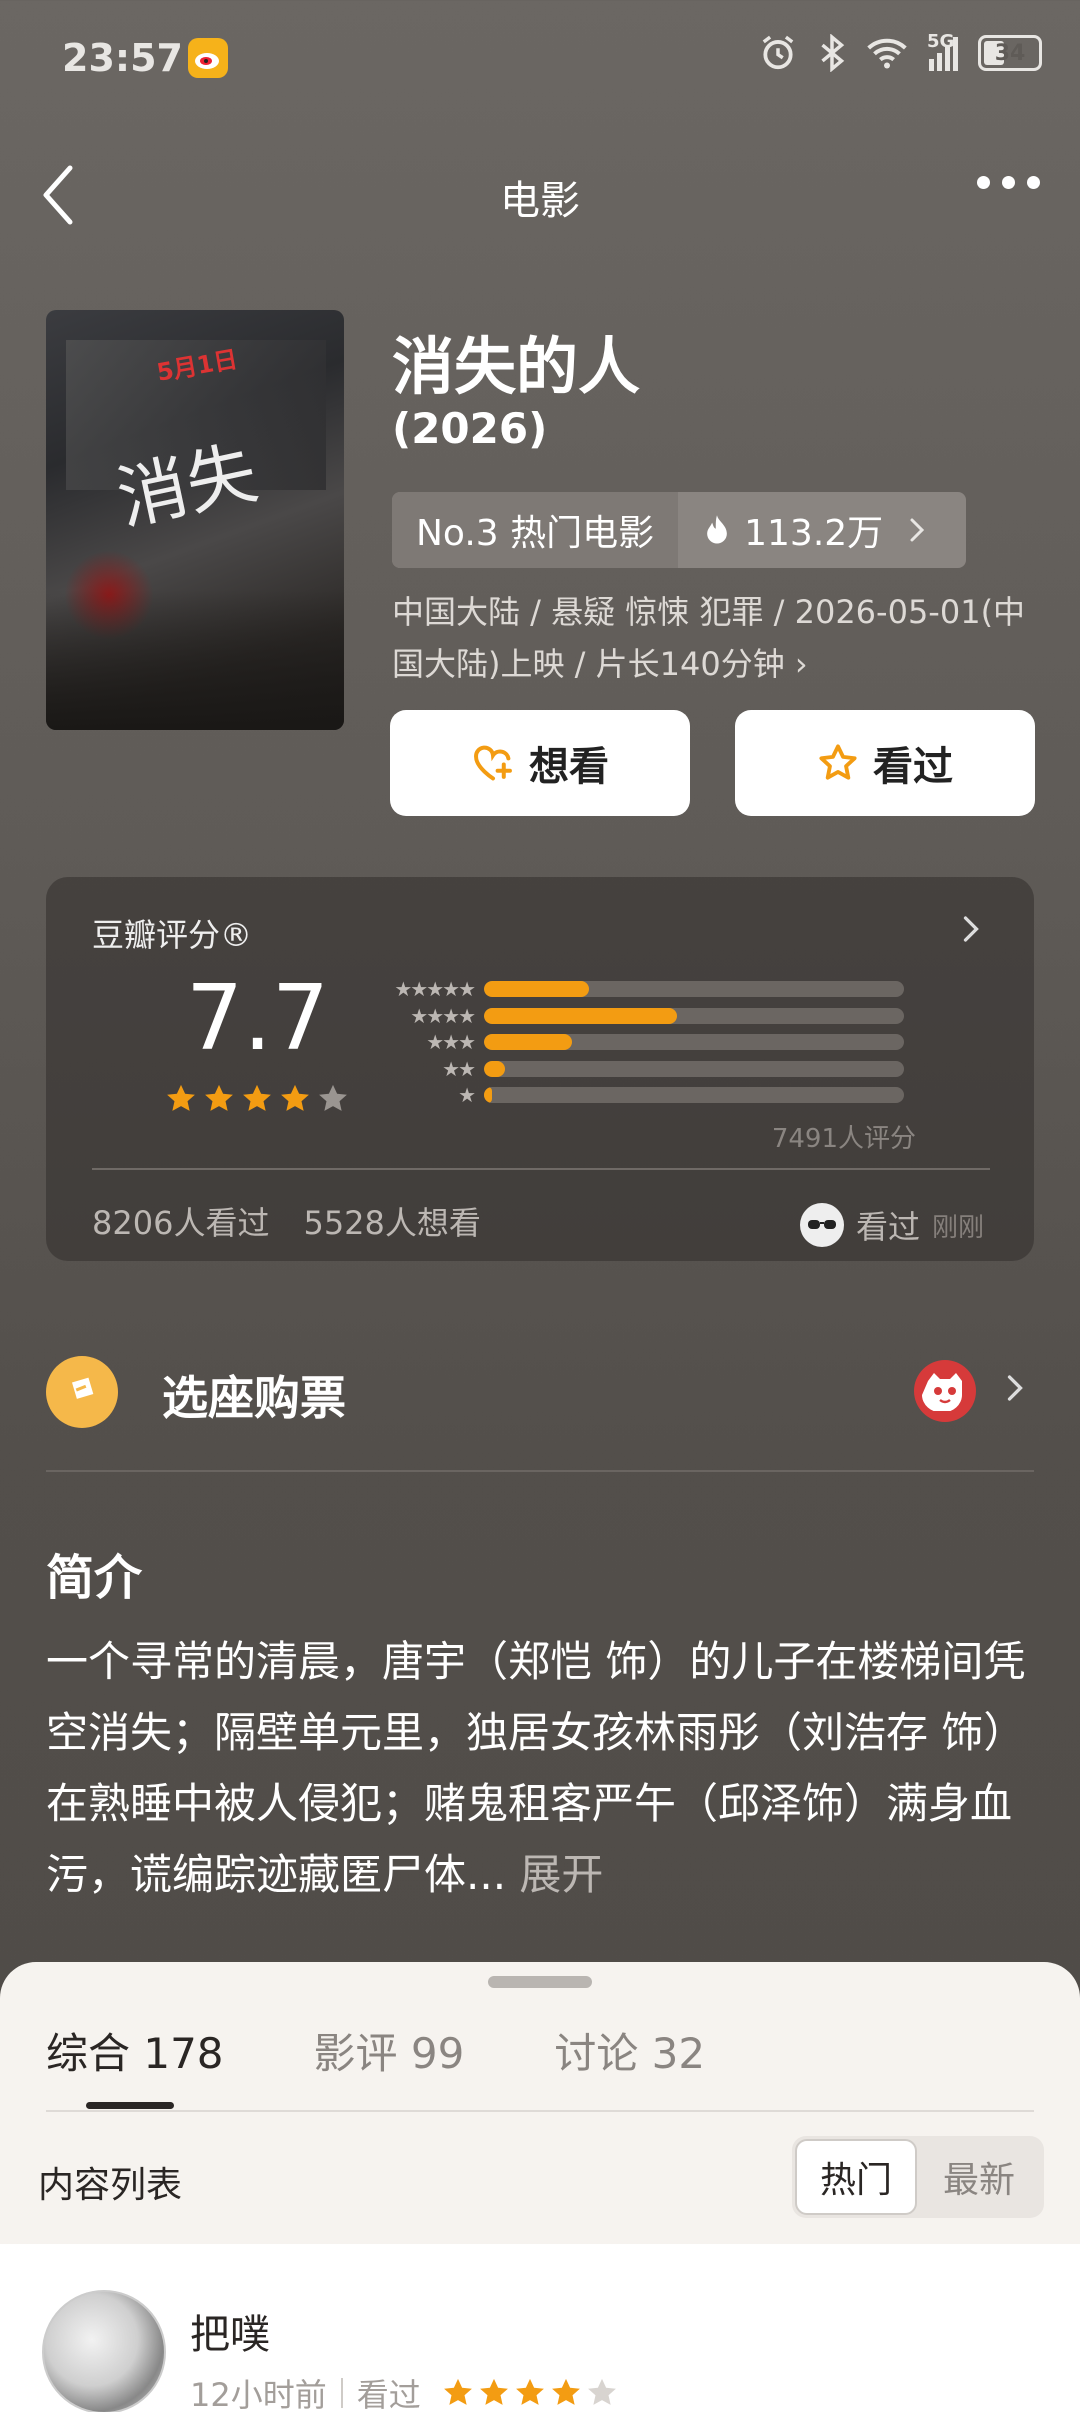 The image size is (1080, 2412). What do you see at coordinates (1008, 182) in the screenshot?
I see `more-button` at bounding box center [1008, 182].